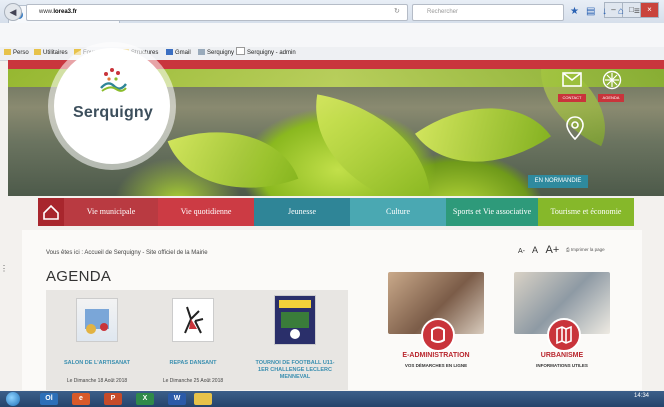  Describe the element at coordinates (398, 212) in the screenshot. I see `menu-item-culture: Culture` at that location.